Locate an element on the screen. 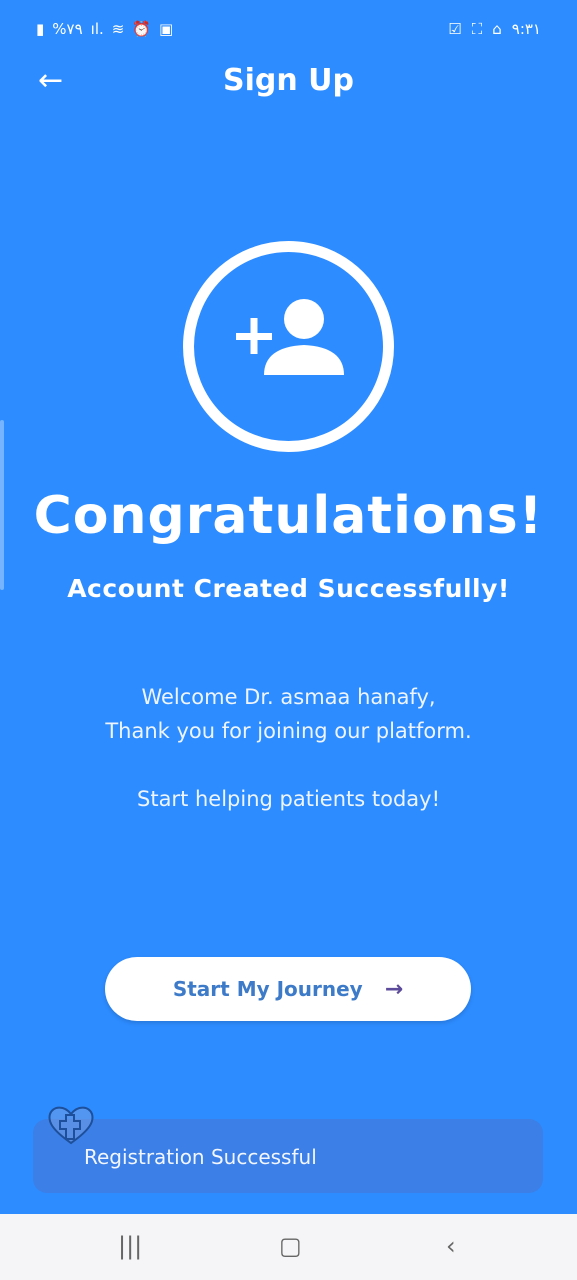 The image size is (577, 1280). check-icon: ☑ is located at coordinates (455, 29).